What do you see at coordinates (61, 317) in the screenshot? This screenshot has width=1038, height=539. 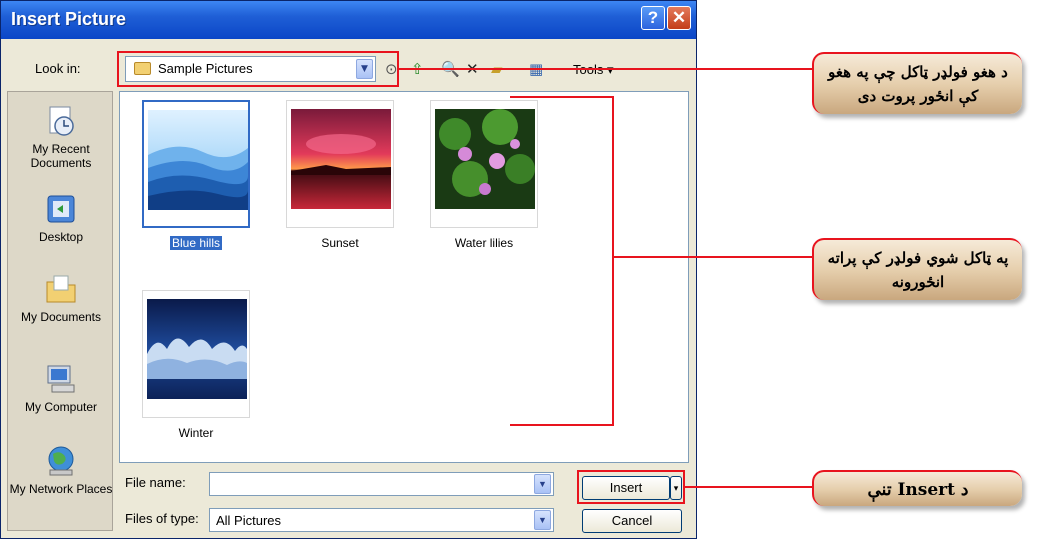 I see `place-label: My Documents` at bounding box center [61, 317].